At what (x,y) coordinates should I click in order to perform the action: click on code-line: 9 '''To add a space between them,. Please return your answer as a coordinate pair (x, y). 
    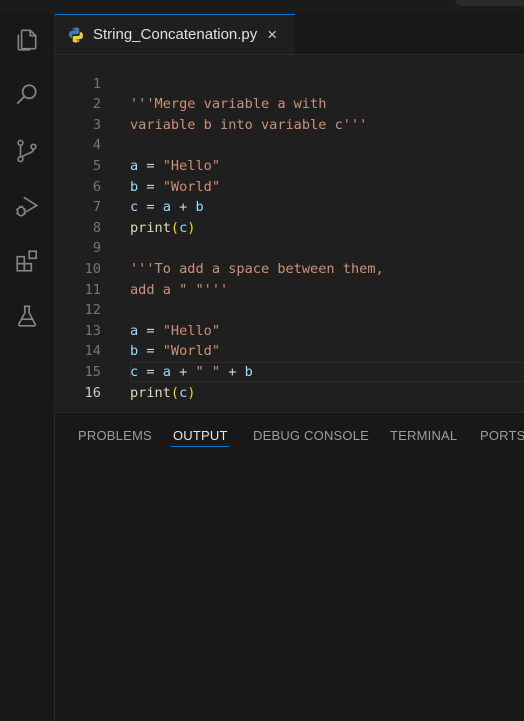
    Looking at the image, I should click on (289, 247).